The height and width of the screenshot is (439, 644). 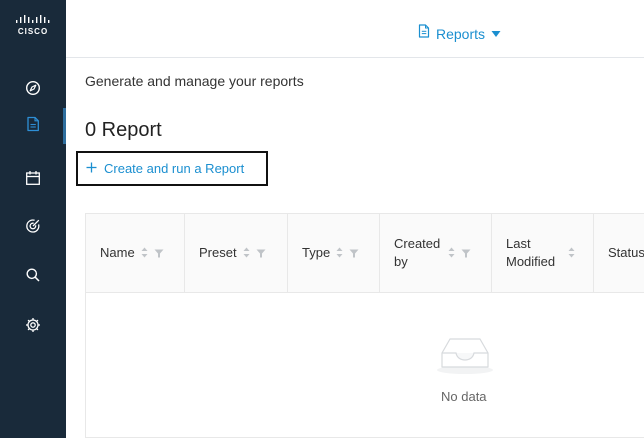 What do you see at coordinates (496, 34) in the screenshot?
I see `caret-down-icon` at bounding box center [496, 34].